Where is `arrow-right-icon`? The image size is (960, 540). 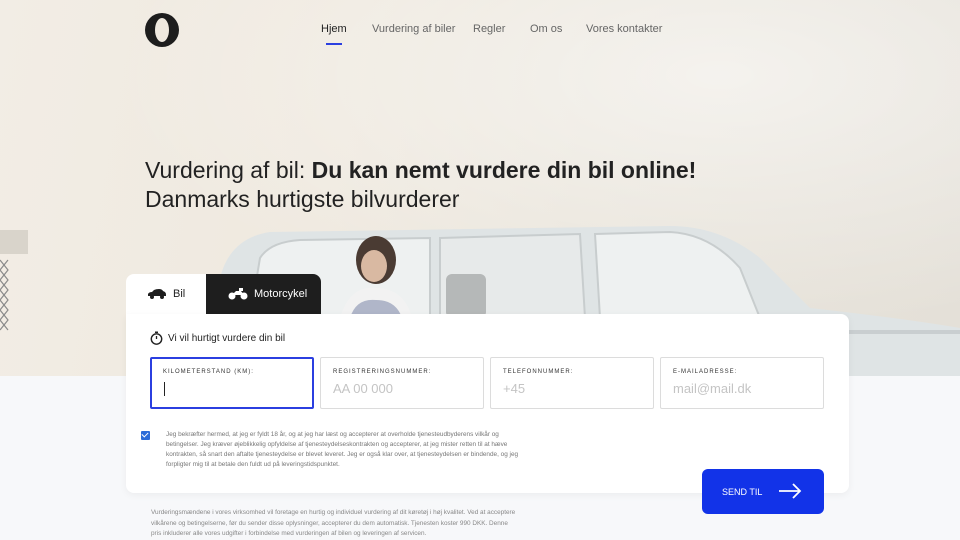
arrow-right-icon is located at coordinates (790, 491).